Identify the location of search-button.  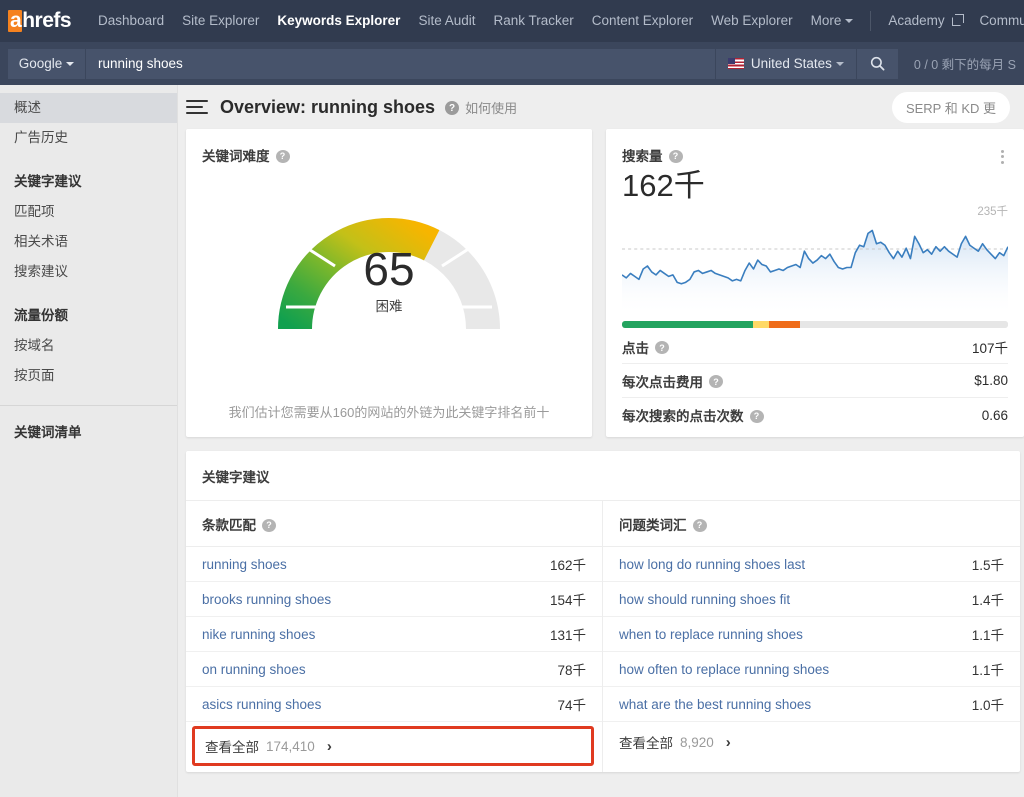
(876, 63).